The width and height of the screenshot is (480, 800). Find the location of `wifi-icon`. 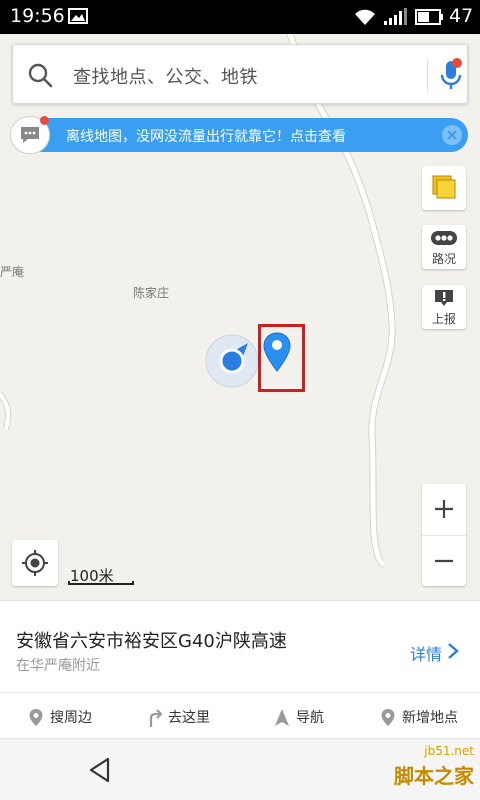

wifi-icon is located at coordinates (365, 17).